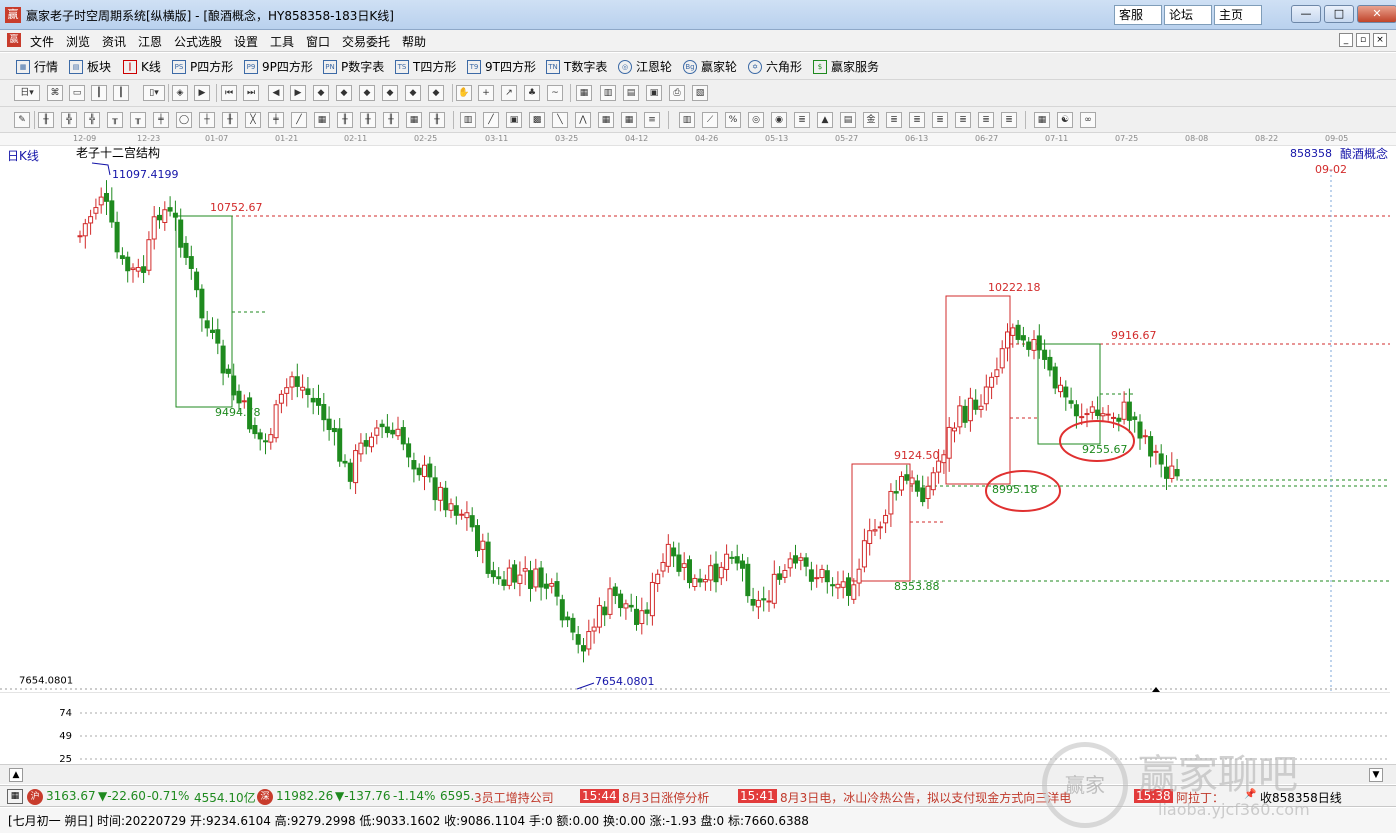  Describe the element at coordinates (986, 120) in the screenshot. I see `fib-tool-9-icon: ≣` at that location.